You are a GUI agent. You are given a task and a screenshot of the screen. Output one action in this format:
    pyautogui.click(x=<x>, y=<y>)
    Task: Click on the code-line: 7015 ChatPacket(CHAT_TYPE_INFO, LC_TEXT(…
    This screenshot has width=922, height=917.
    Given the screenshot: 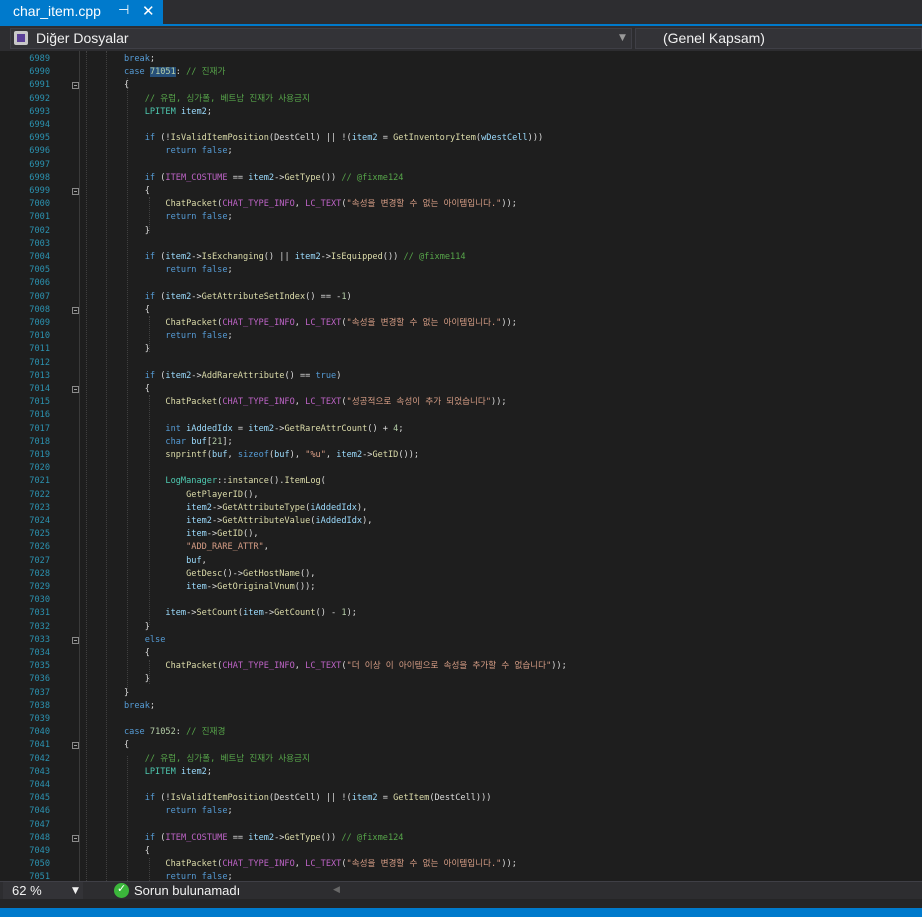 What is the action you would take?
    pyautogui.click(x=461, y=402)
    